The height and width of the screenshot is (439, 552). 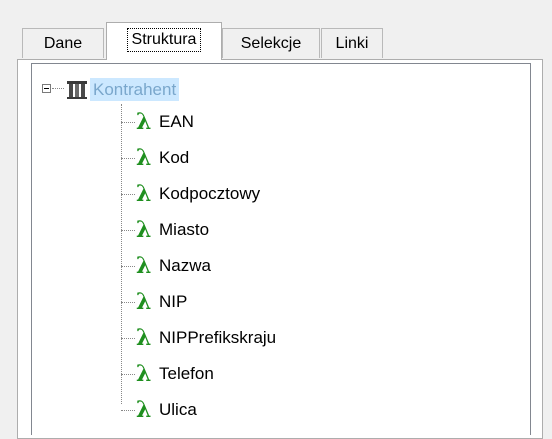 I want to click on tree-item: λ Kod, so click(x=281, y=158).